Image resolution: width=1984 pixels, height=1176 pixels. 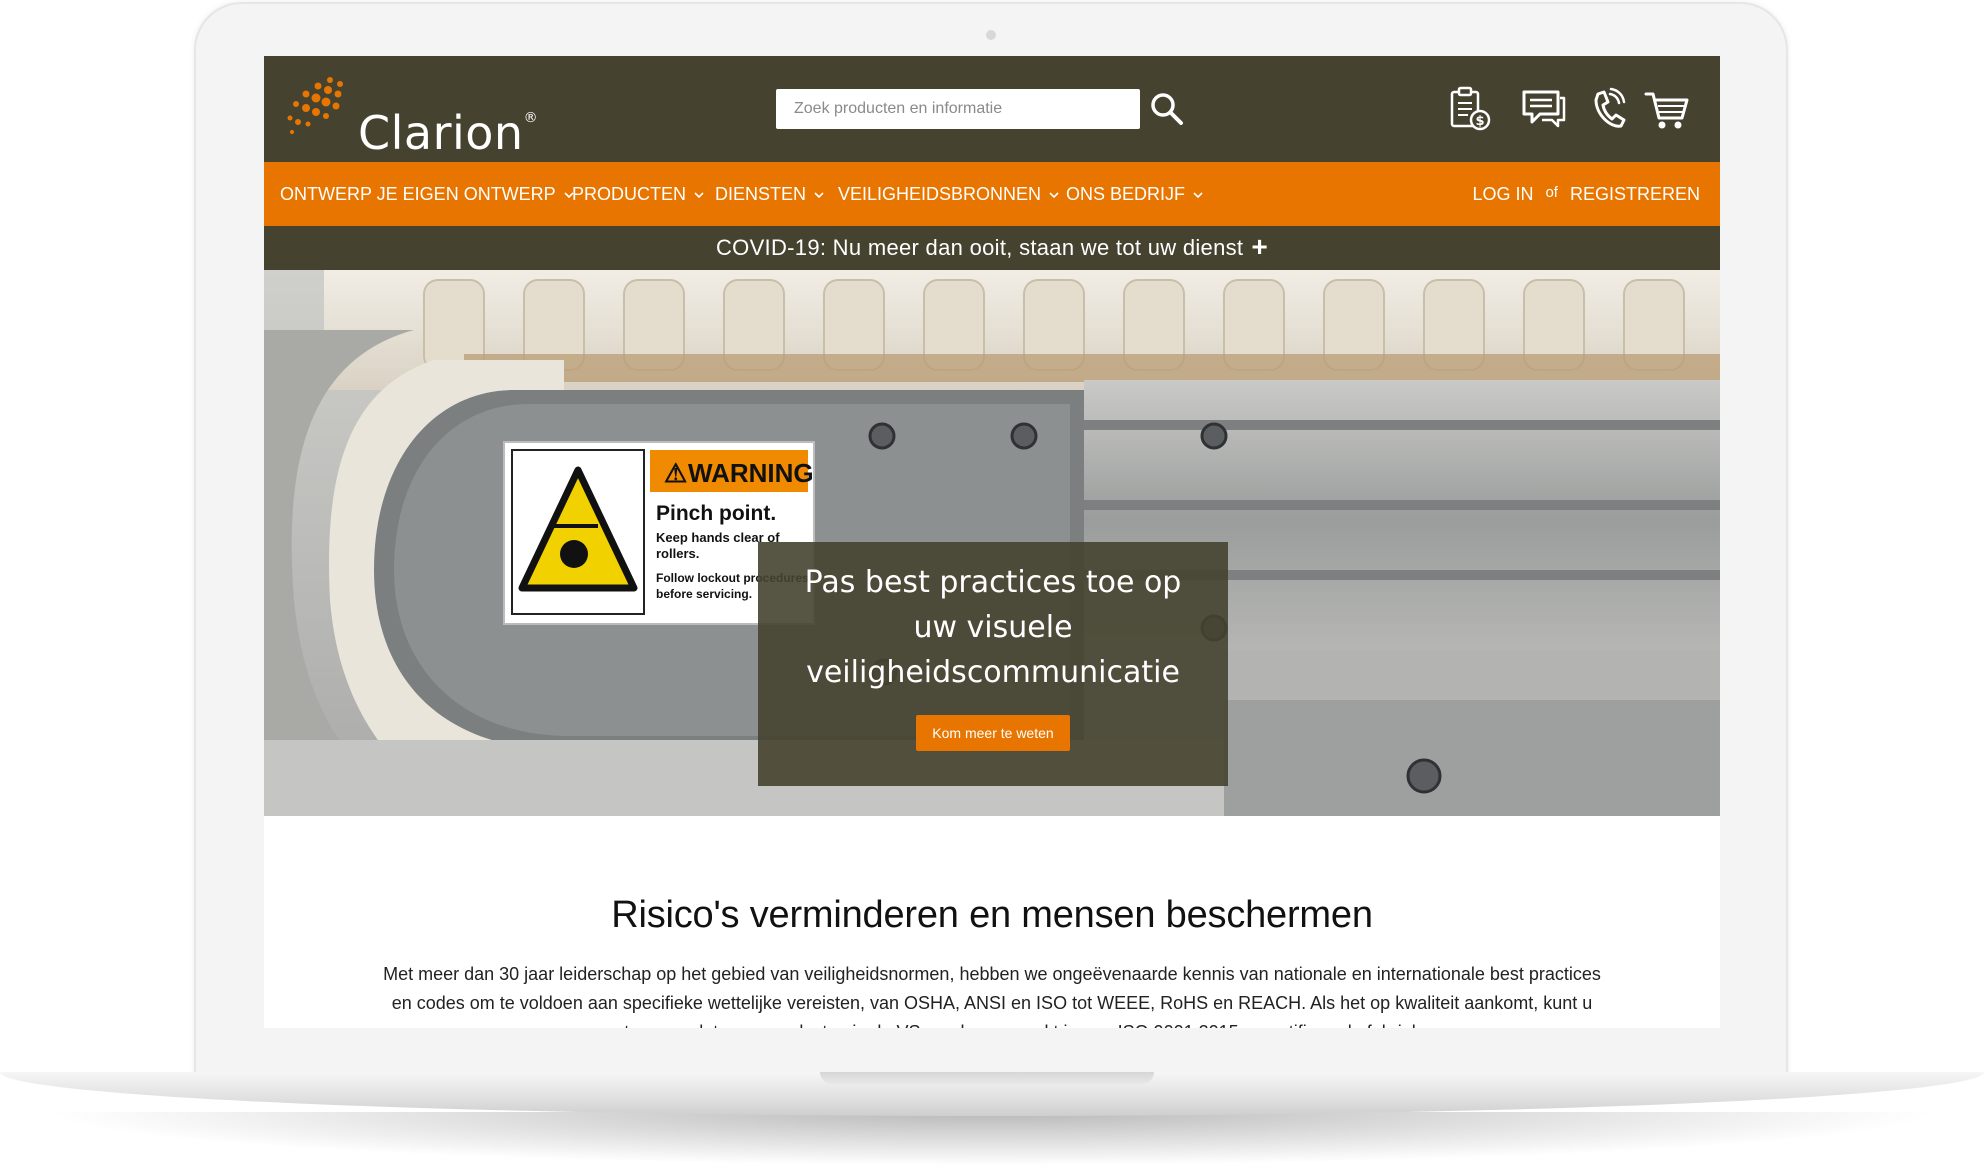 I want to click on quote-clipboard-icon: $, so click(x=1470, y=108).